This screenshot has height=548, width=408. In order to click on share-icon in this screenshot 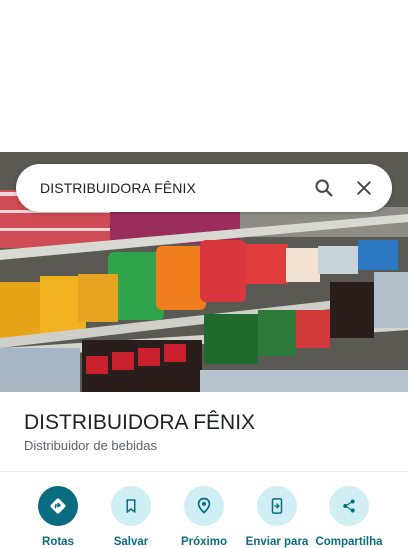, I will do `click(349, 506)`.